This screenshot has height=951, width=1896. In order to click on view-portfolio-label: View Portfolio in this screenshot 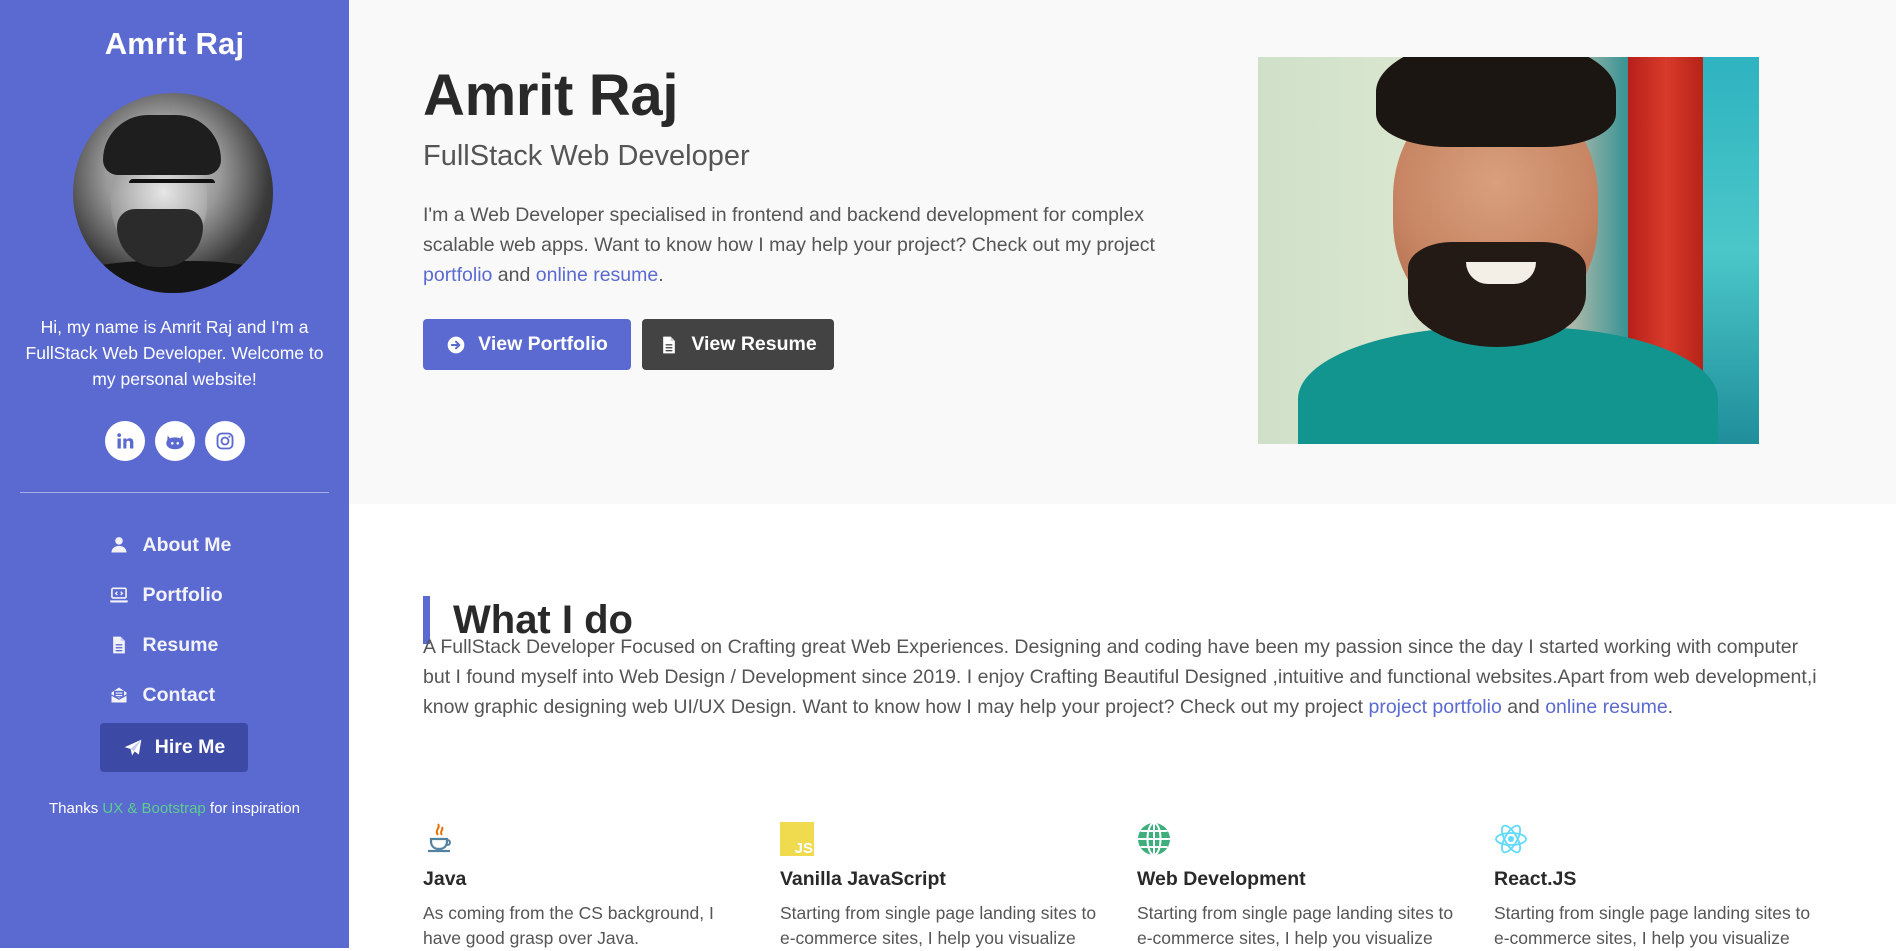, I will do `click(543, 344)`.